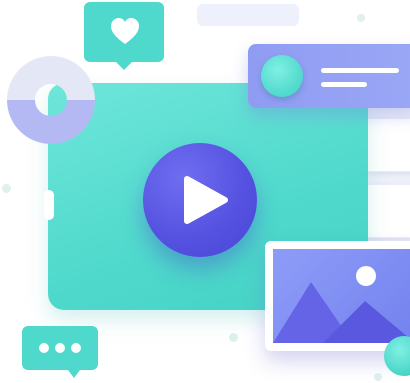 Image resolution: width=410 pixels, height=383 pixels. What do you see at coordinates (49, 205) in the screenshot?
I see `video-card-notch` at bounding box center [49, 205].